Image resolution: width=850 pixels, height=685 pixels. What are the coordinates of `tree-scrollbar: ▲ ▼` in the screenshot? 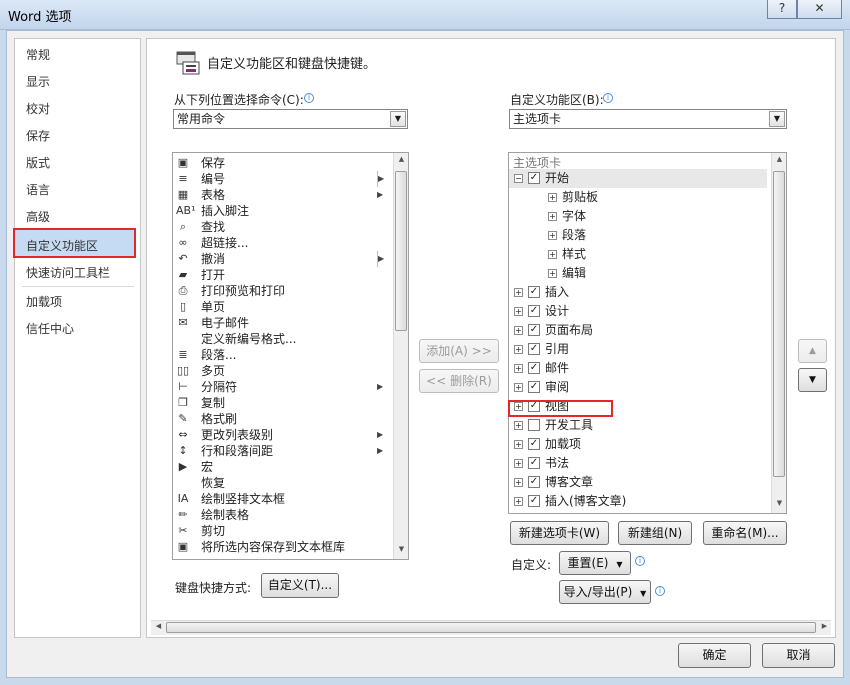 It's located at (778, 333).